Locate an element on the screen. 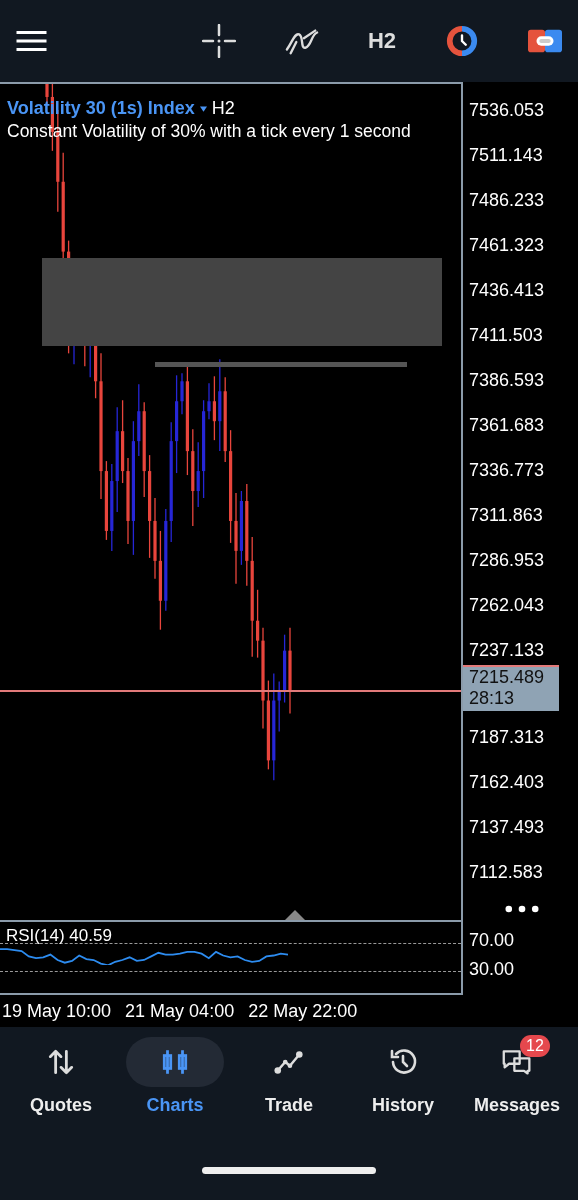 This screenshot has height=1200, width=578. price-label: 7536.053 is located at coordinates (506, 110).